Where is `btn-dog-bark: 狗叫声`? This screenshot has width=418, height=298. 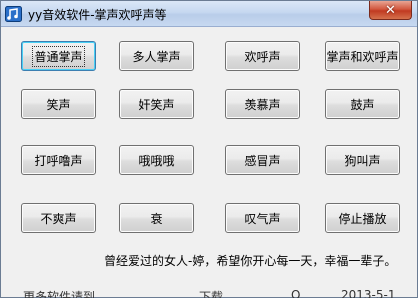 btn-dog-bark: 狗叫声 is located at coordinates (362, 160).